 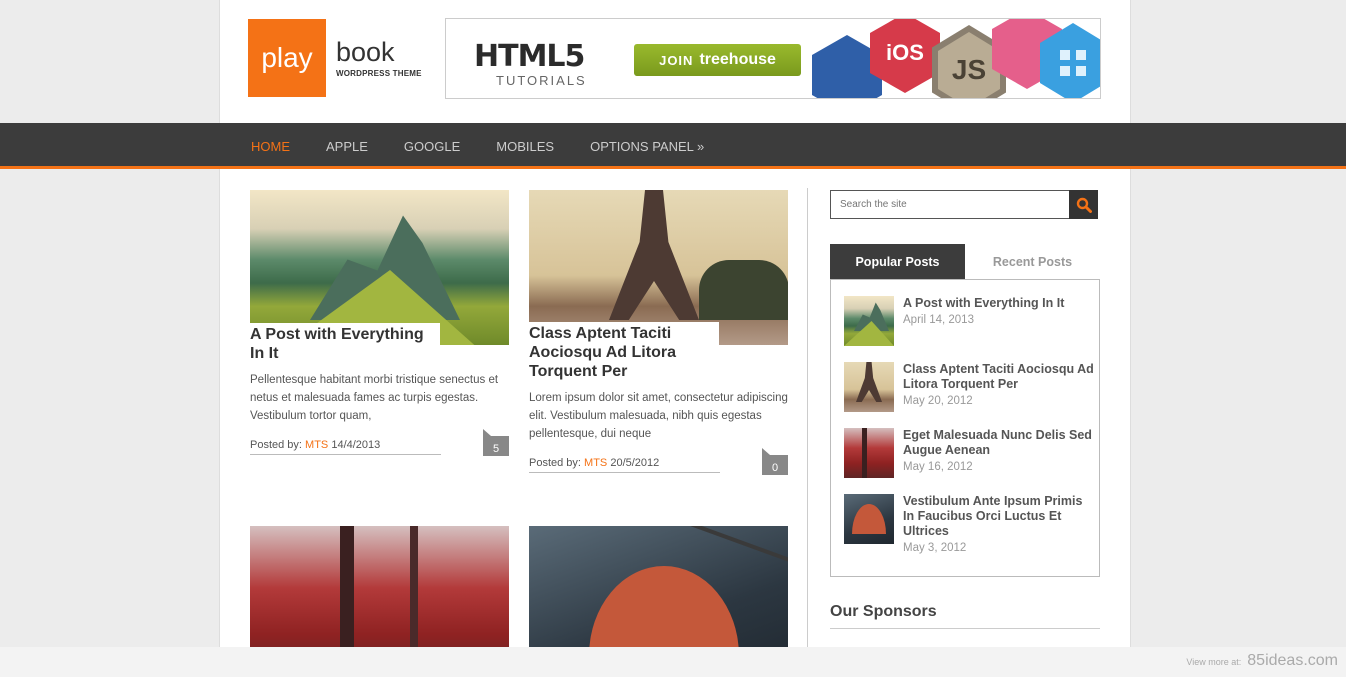 What do you see at coordinates (938, 401) in the screenshot?
I see `popular-post-date: May 20, 2012` at bounding box center [938, 401].